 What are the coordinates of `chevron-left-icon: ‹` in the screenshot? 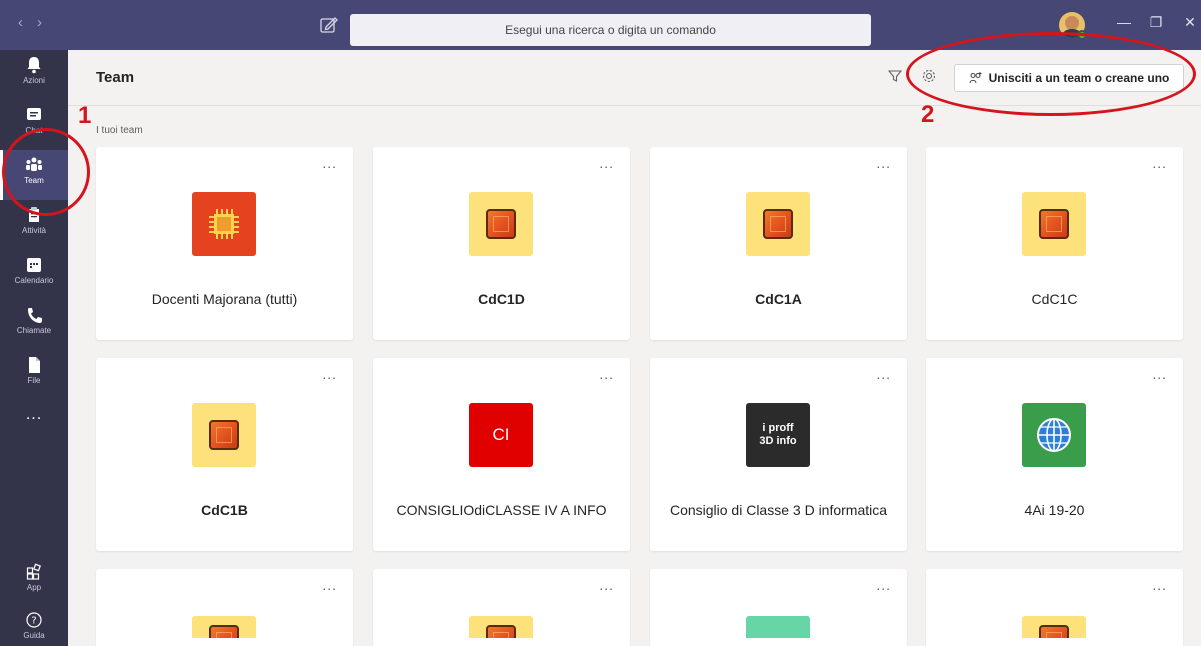 It's located at (20, 22).